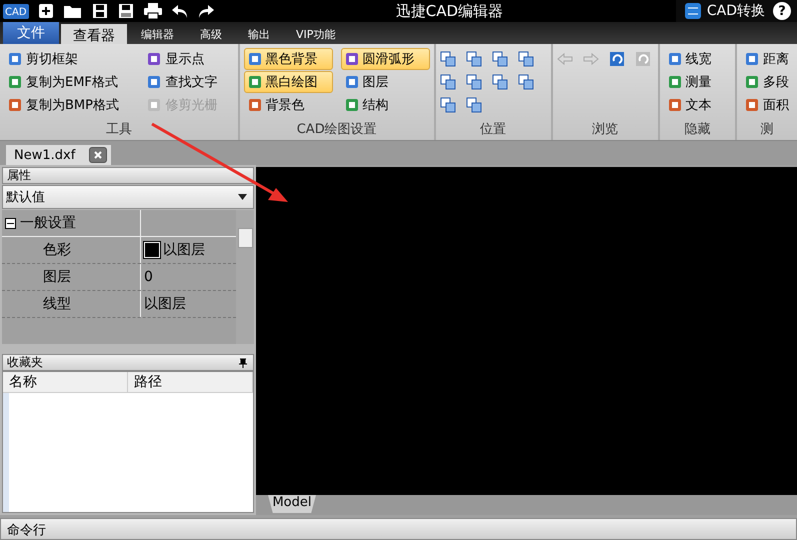 The height and width of the screenshot is (540, 797). Describe the element at coordinates (16, 11) in the screenshot. I see `app-logo: CAD` at that location.